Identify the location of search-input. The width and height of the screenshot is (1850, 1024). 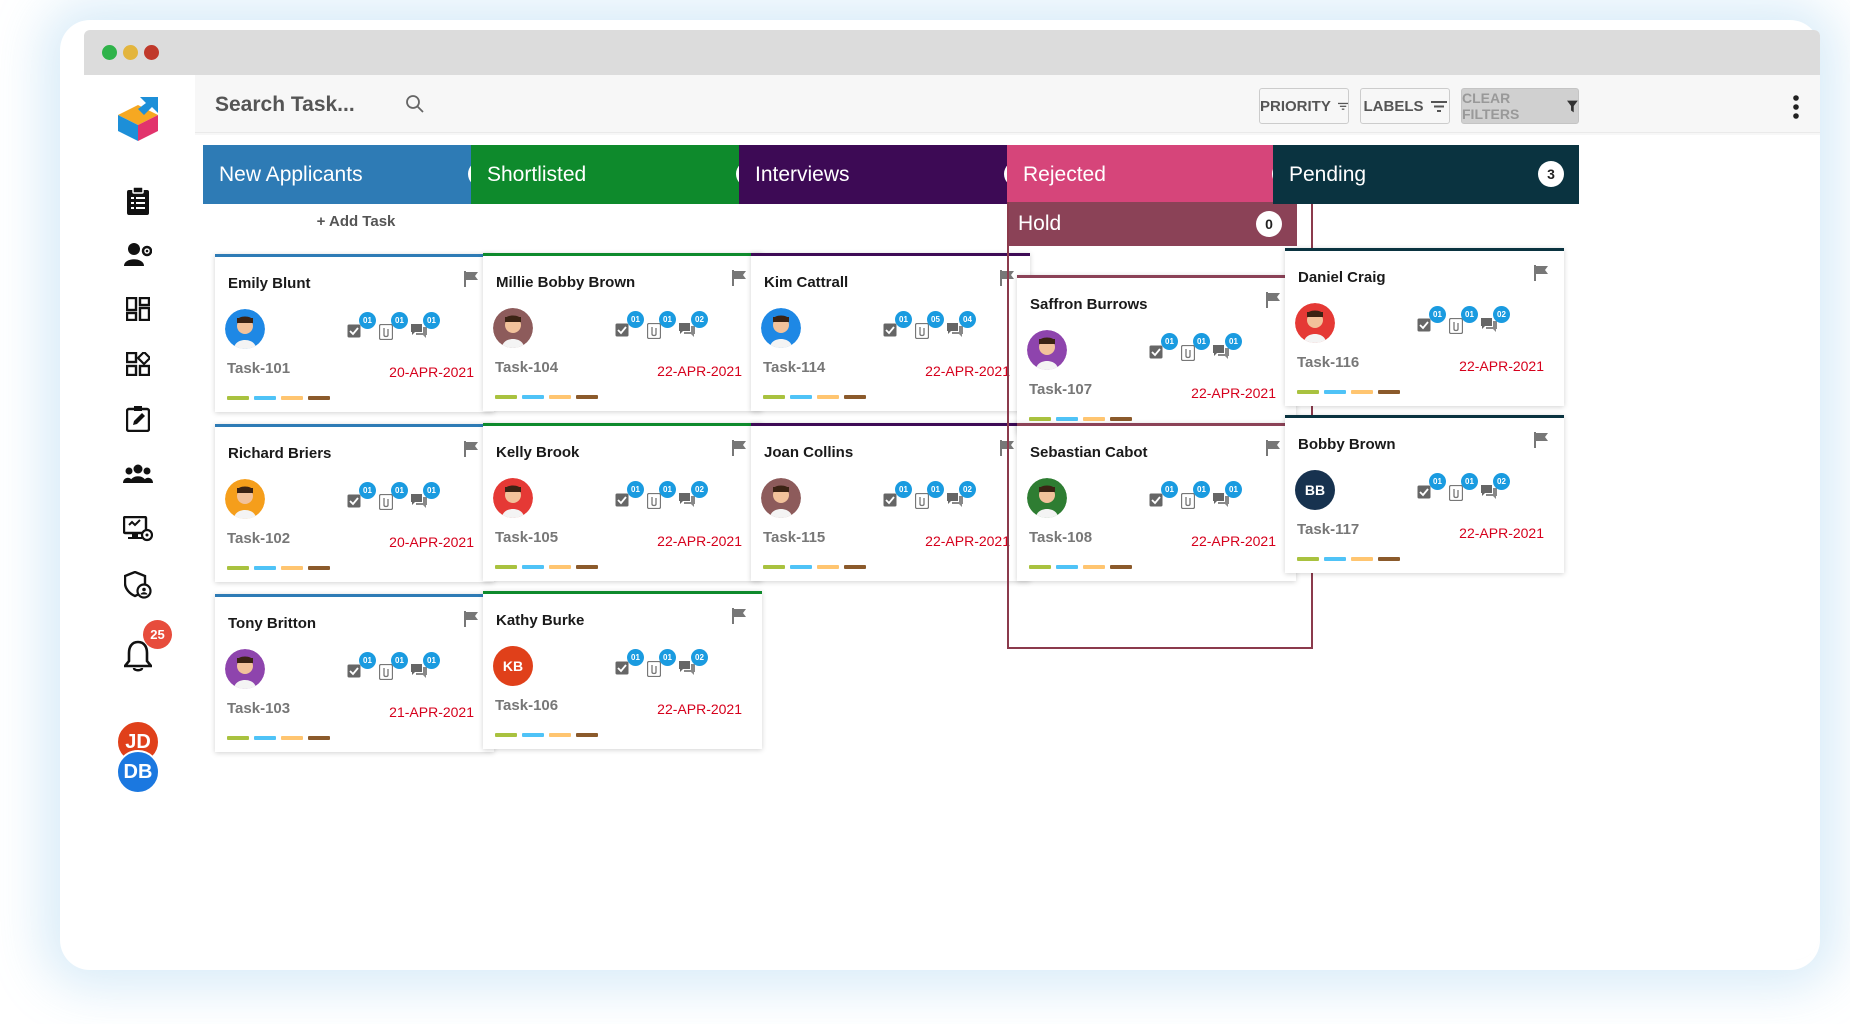
(315, 105).